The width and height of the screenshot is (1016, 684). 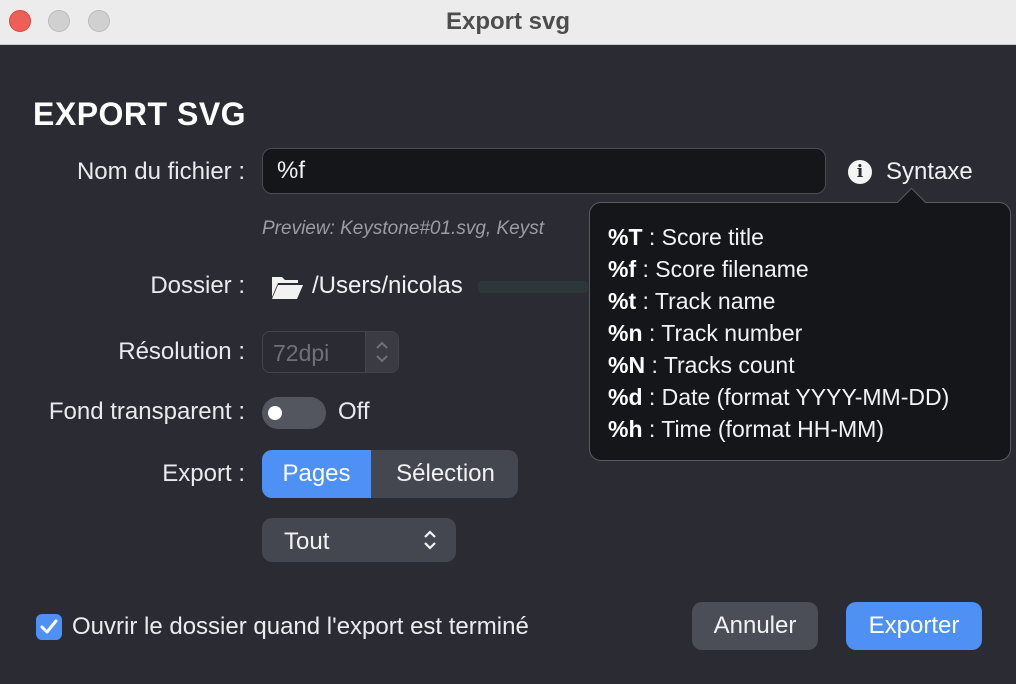 I want to click on toggle-state: Off, so click(x=354, y=411).